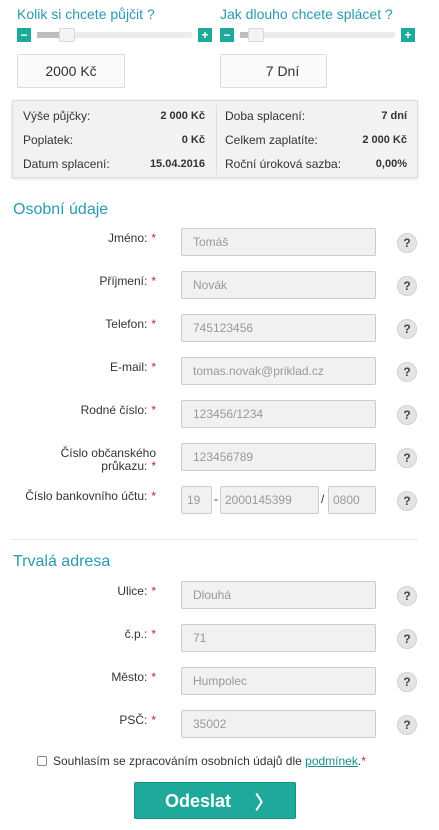 The image size is (439, 830). I want to click on house-number-input: 71, so click(278, 638).